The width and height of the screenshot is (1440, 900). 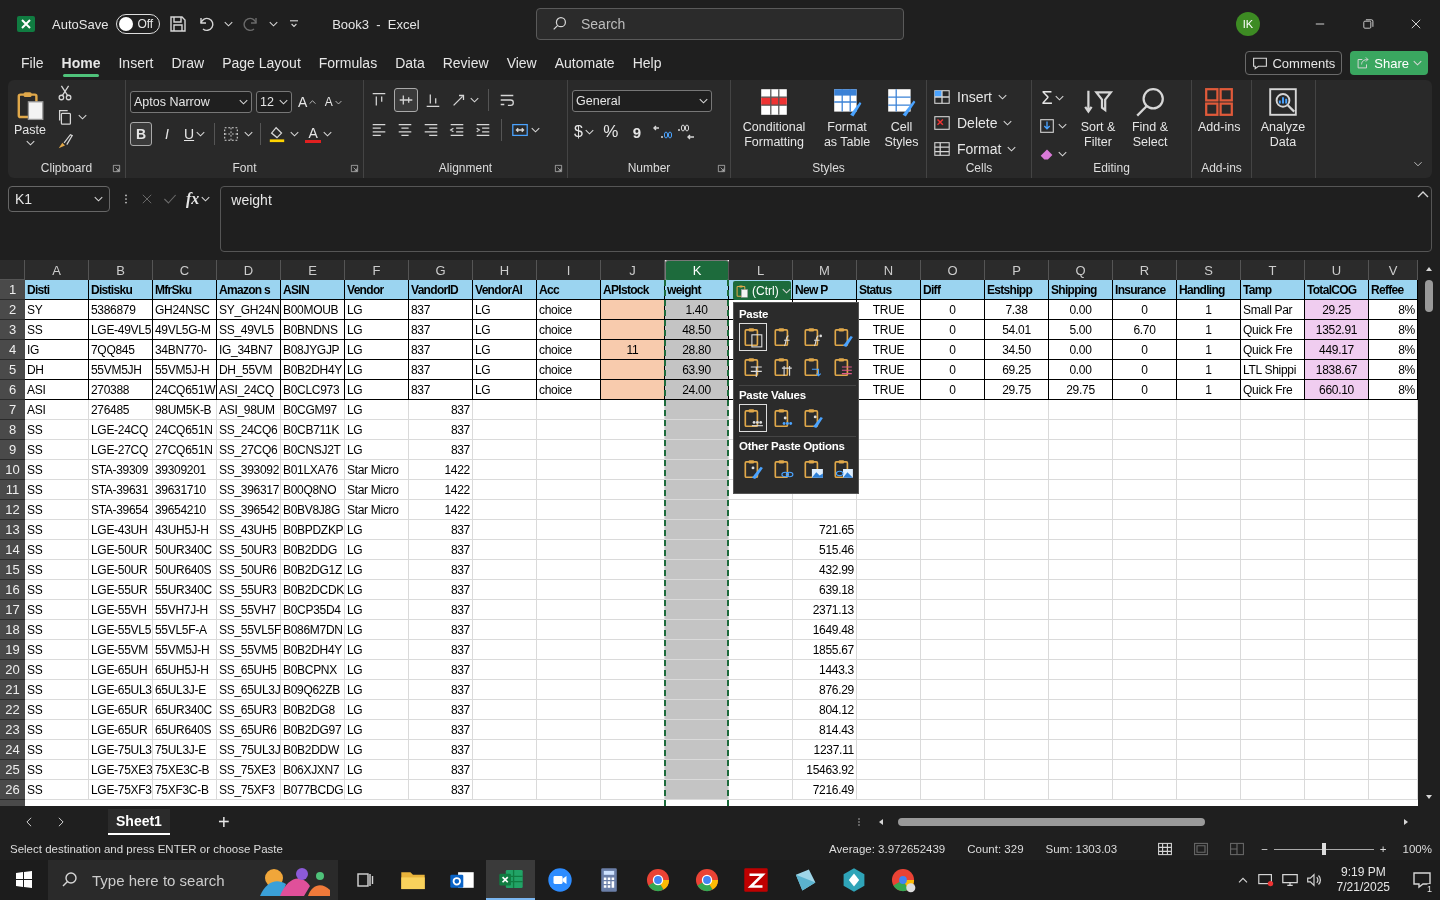 I want to click on italic-button: I, so click(x=167, y=134).